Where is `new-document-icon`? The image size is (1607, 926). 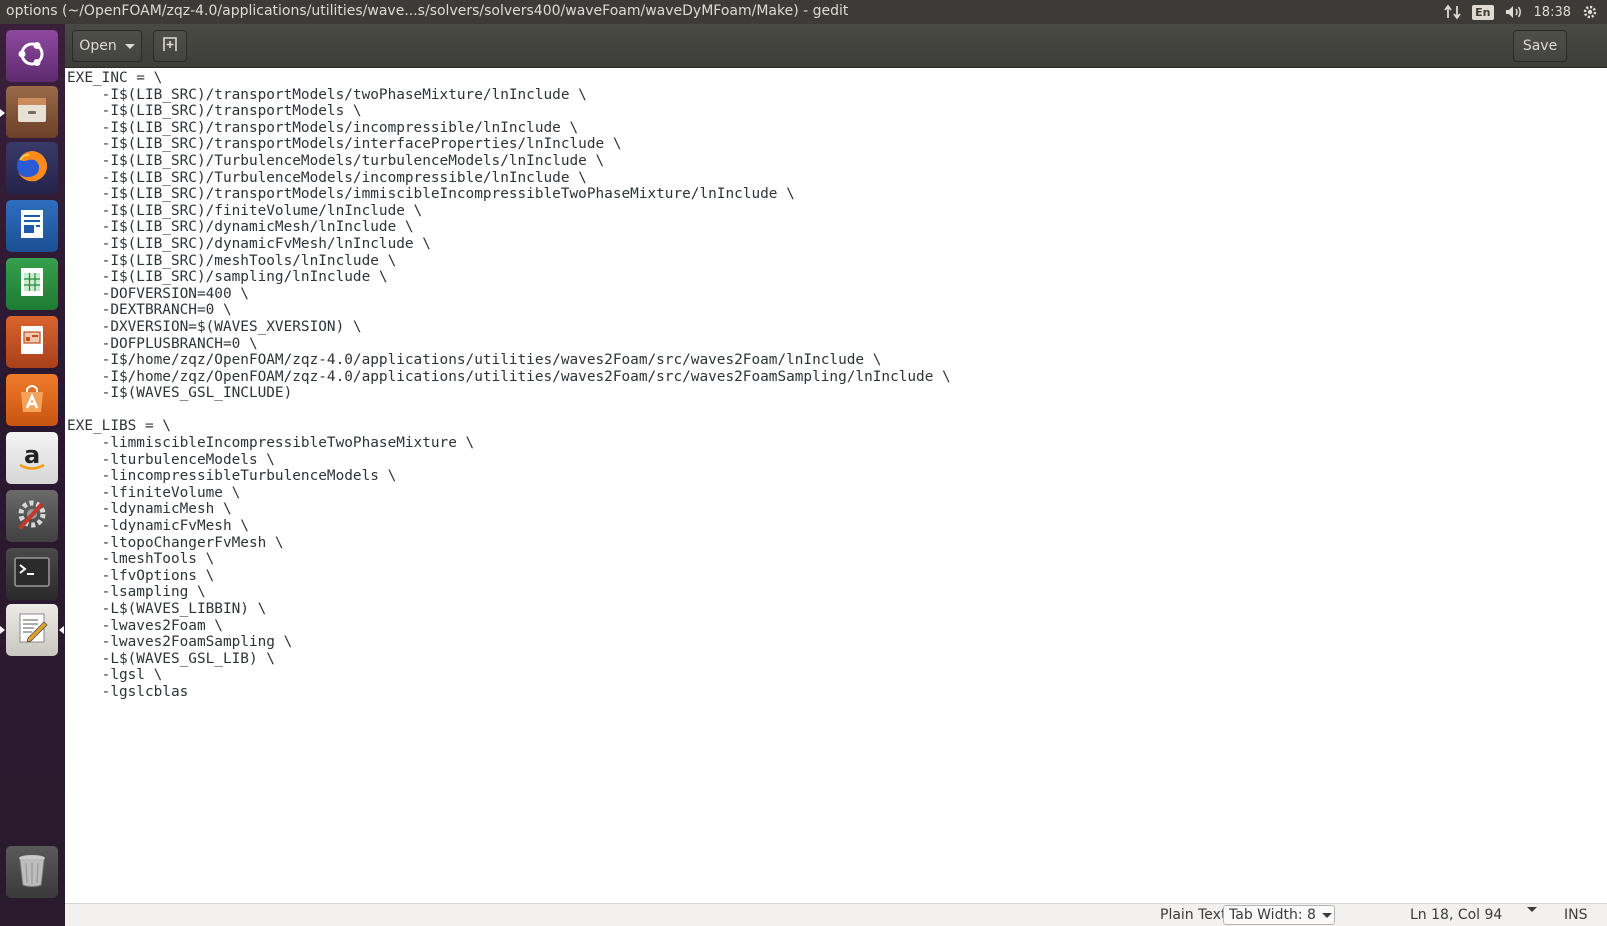
new-document-icon is located at coordinates (170, 46).